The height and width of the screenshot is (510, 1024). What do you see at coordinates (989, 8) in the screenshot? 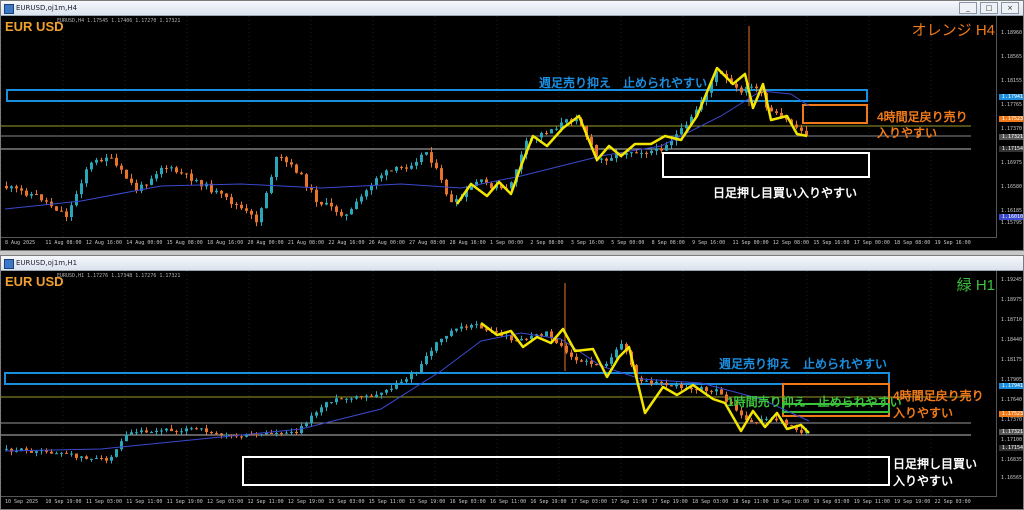
I see `maximize-button: □` at bounding box center [989, 8].